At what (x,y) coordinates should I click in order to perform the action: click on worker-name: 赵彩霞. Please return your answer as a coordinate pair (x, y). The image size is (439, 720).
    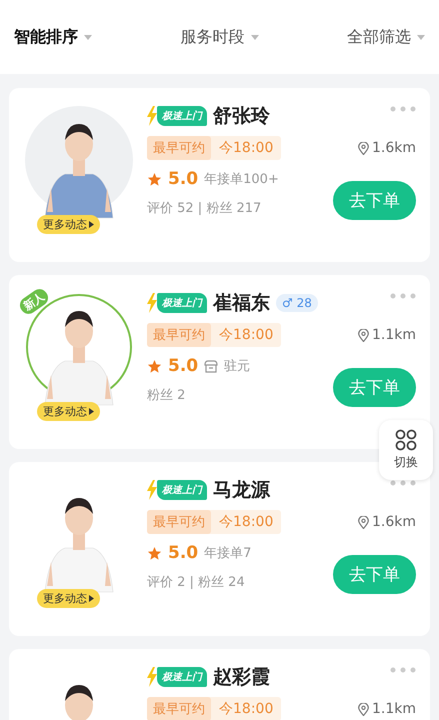
    Looking at the image, I should click on (241, 677).